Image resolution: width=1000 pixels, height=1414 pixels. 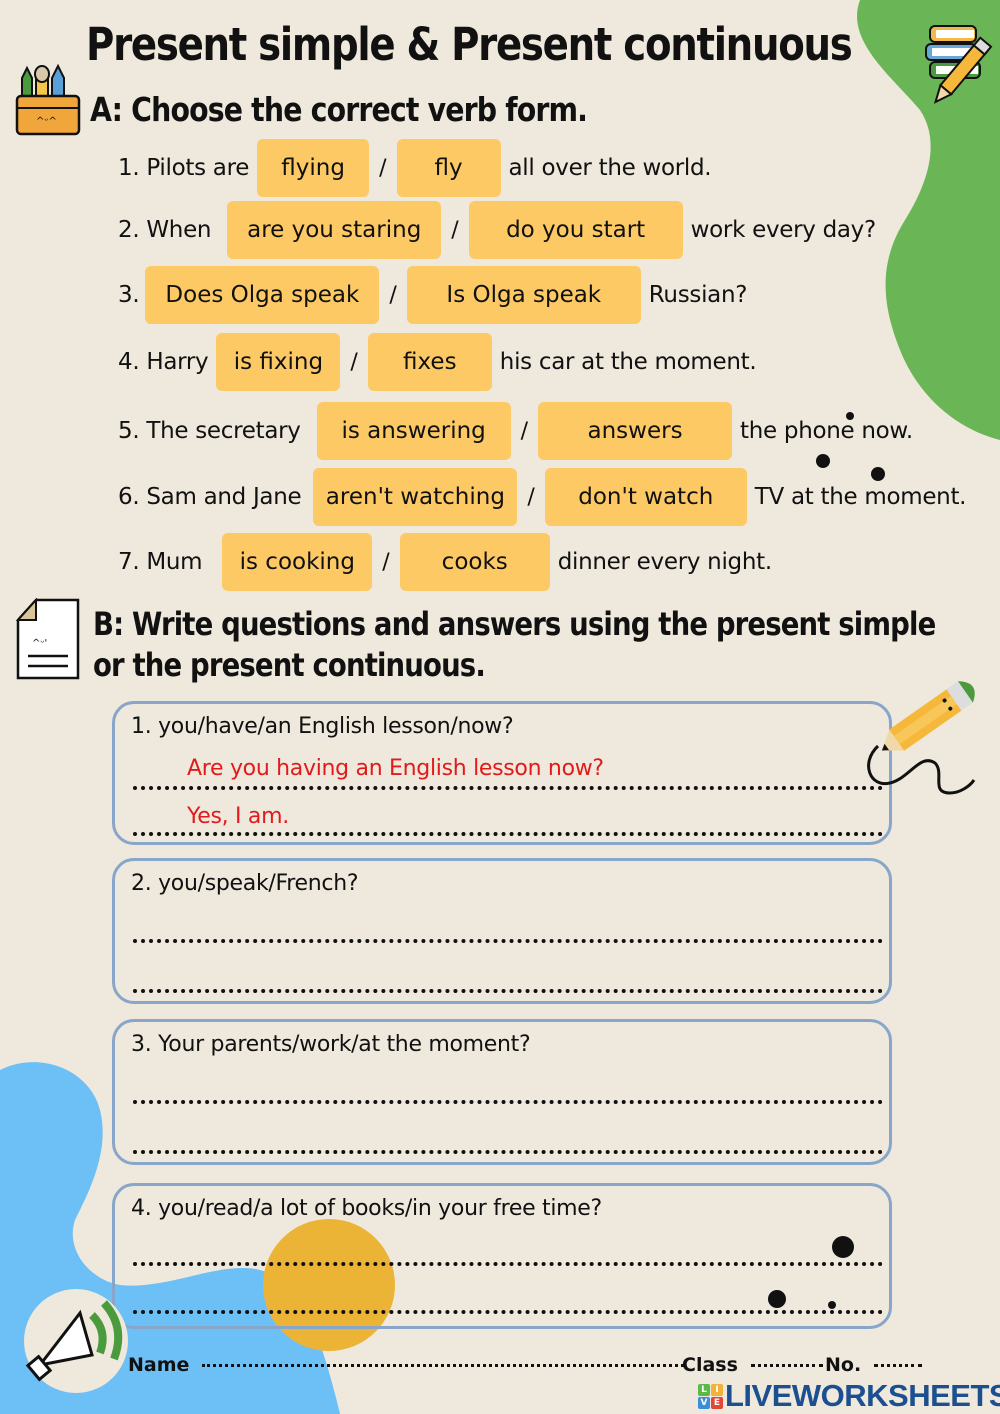 I want to click on class-label: Class, so click(x=710, y=1365).